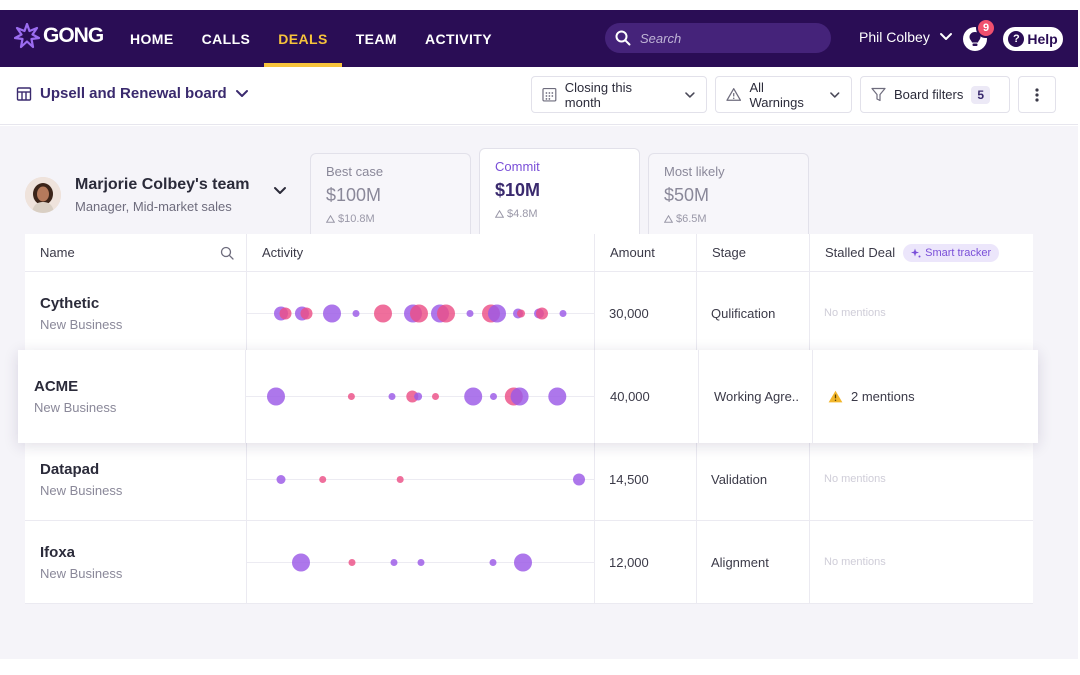 This screenshot has width=1080, height=675. Describe the element at coordinates (355, 171) in the screenshot. I see `forecast-label: Best case` at that location.